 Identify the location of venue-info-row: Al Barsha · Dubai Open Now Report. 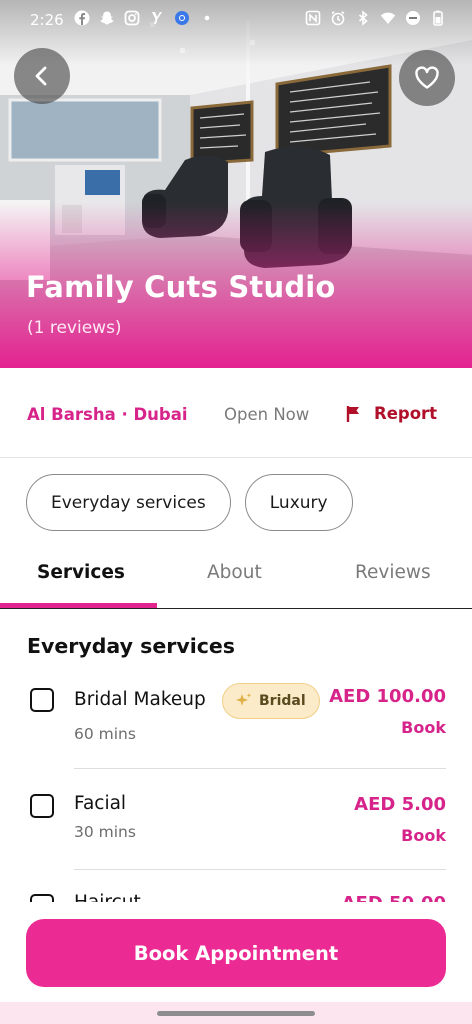
(236, 413).